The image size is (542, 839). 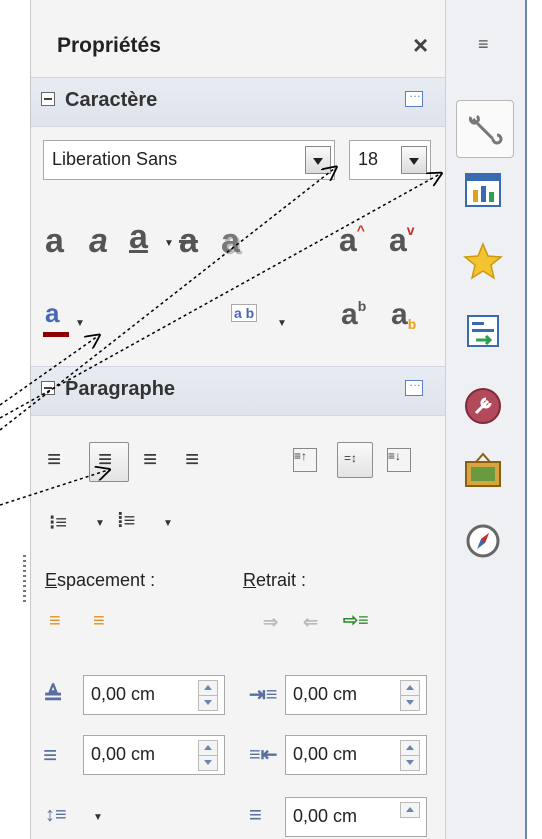 I want to click on align-middle-icon: =↕, so click(x=351, y=458).